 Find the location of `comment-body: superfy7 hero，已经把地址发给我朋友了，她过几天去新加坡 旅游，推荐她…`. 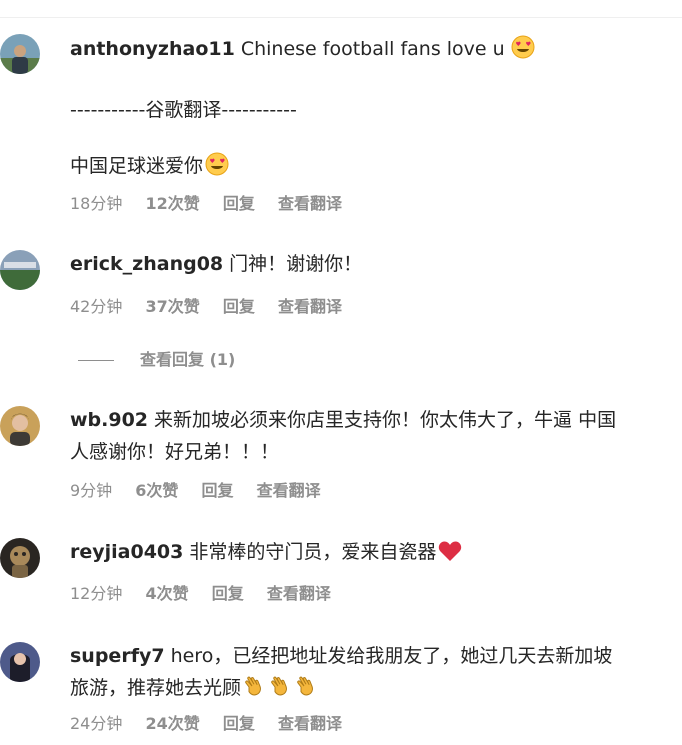

comment-body: superfy7 hero，已经把地址发给我朋友了，她过几天去新加坡 旅游，推荐她… is located at coordinates (374, 674).